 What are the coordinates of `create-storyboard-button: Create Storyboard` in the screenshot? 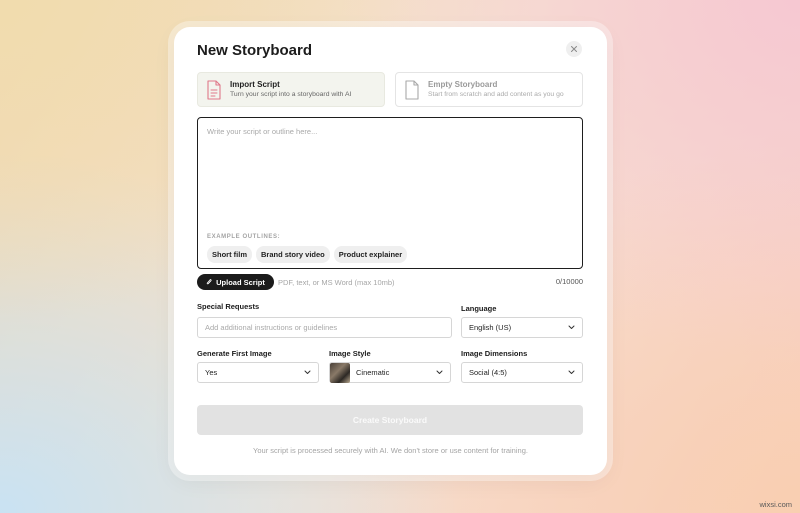 It's located at (390, 420).